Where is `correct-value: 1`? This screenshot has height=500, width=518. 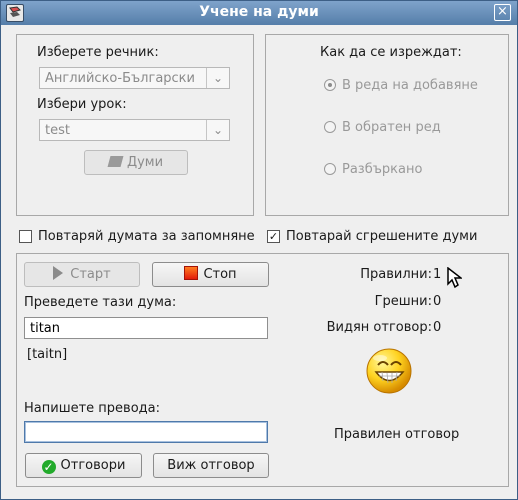 correct-value: 1 is located at coordinates (437, 274).